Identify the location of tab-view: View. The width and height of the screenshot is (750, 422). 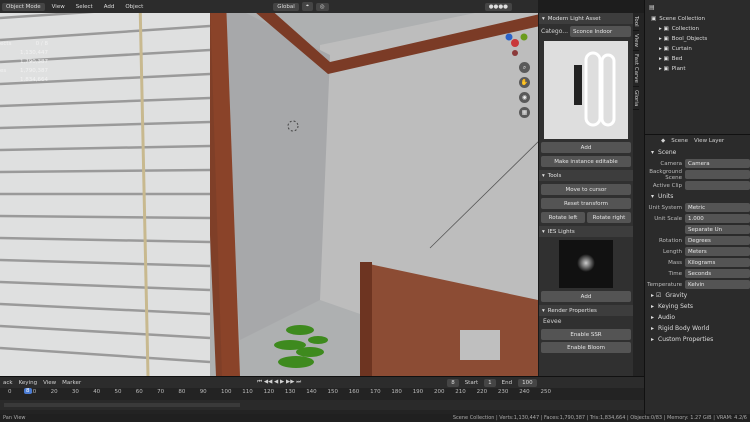
(636, 41).